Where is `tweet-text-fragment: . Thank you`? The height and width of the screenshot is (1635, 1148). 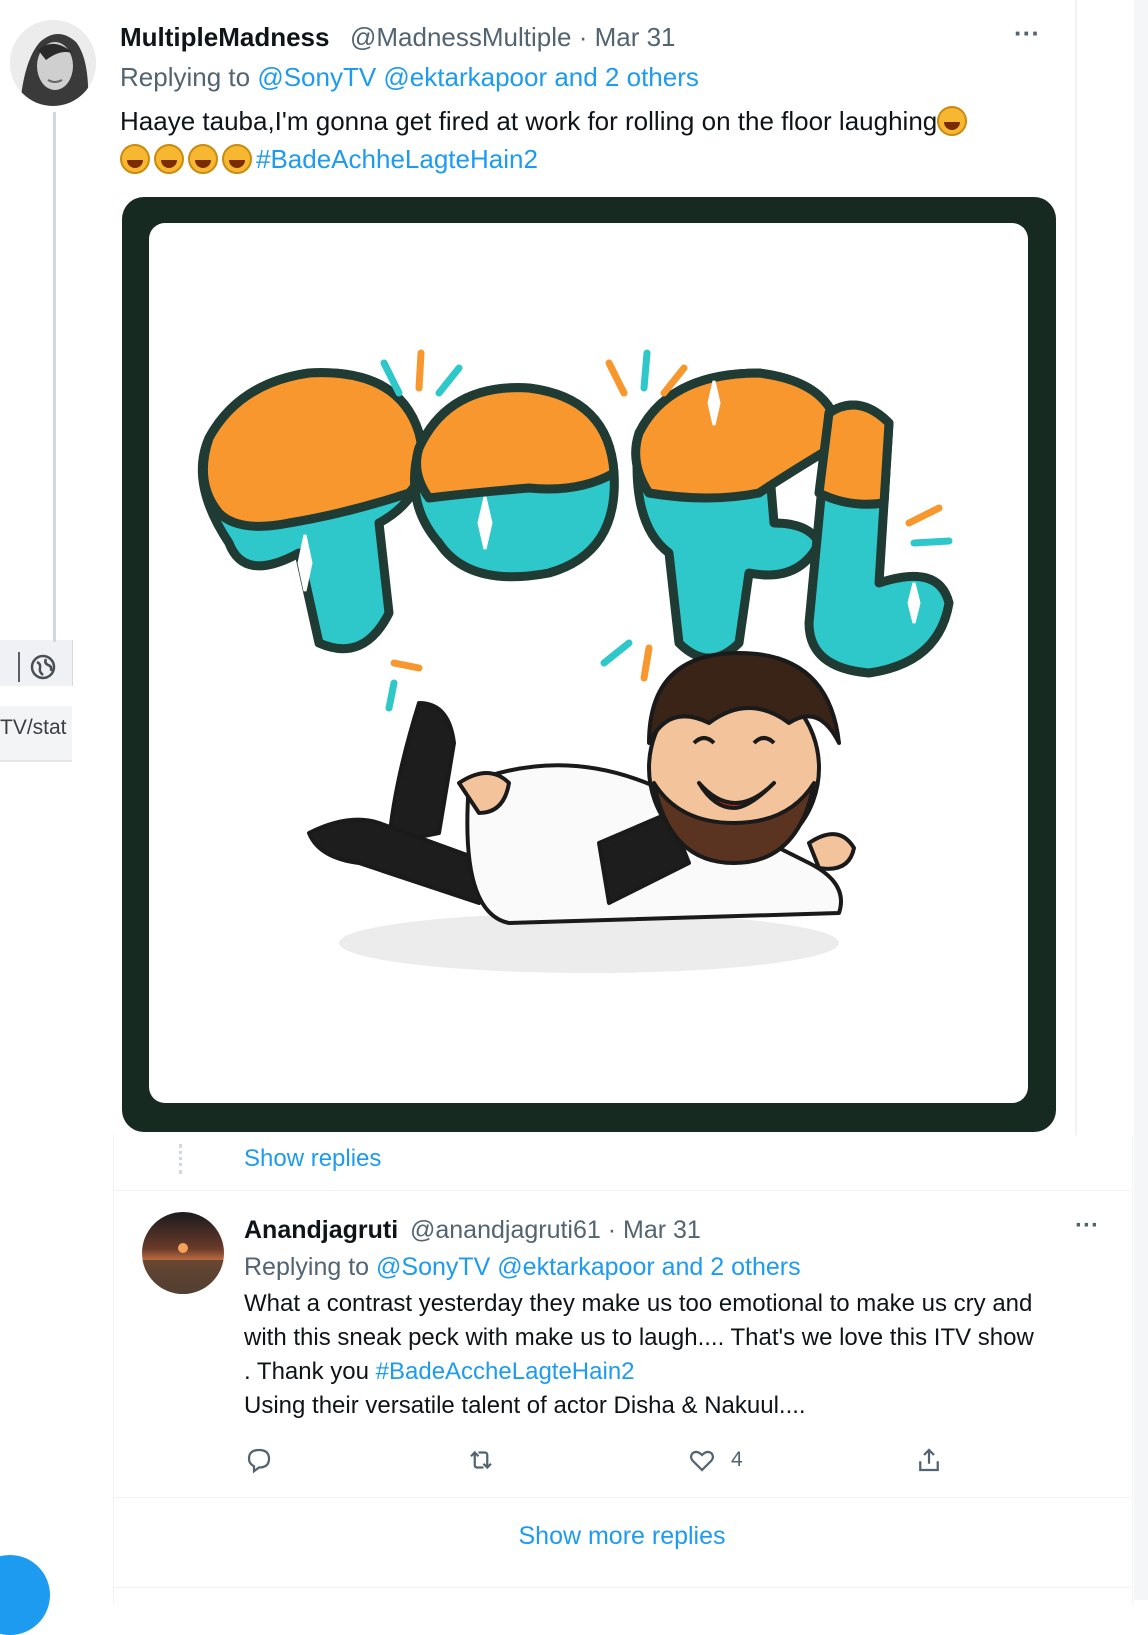 tweet-text-fragment: . Thank you is located at coordinates (310, 1371).